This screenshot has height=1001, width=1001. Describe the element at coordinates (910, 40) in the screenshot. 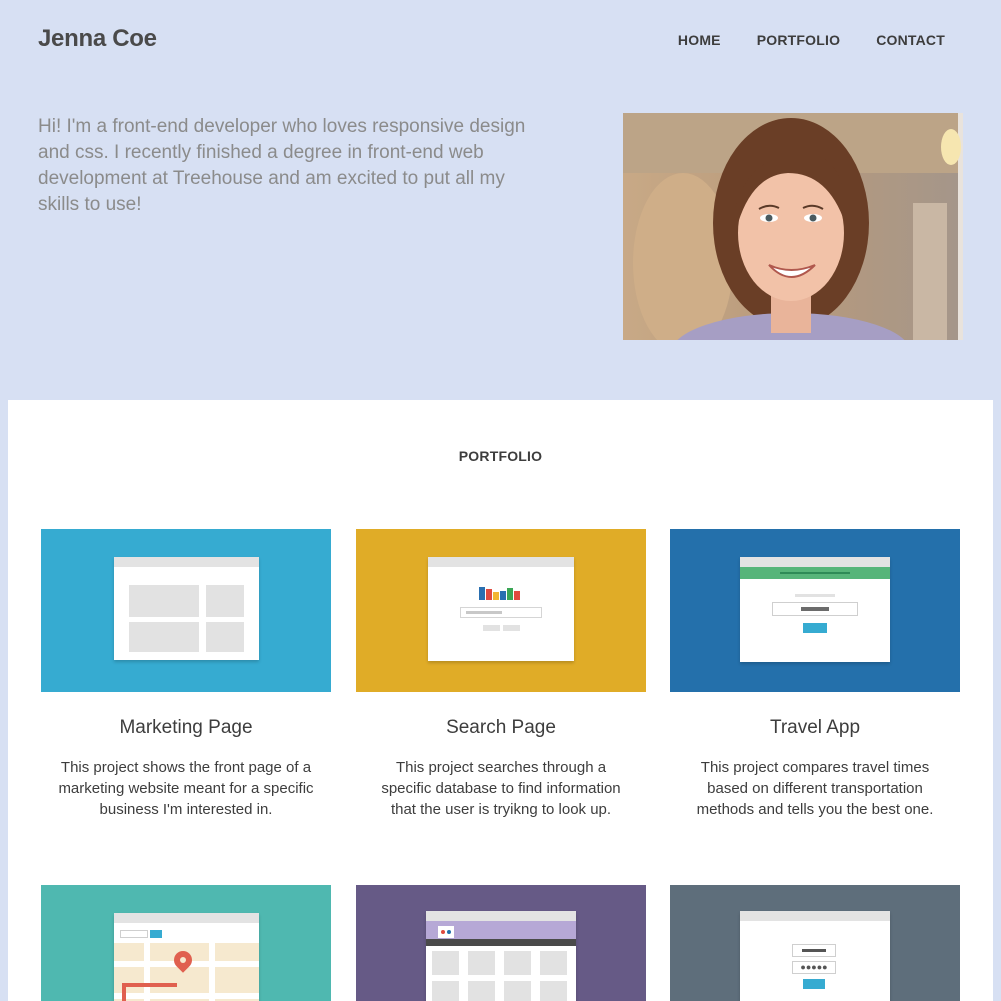

I see `nav-contact-link: CONTACT` at that location.